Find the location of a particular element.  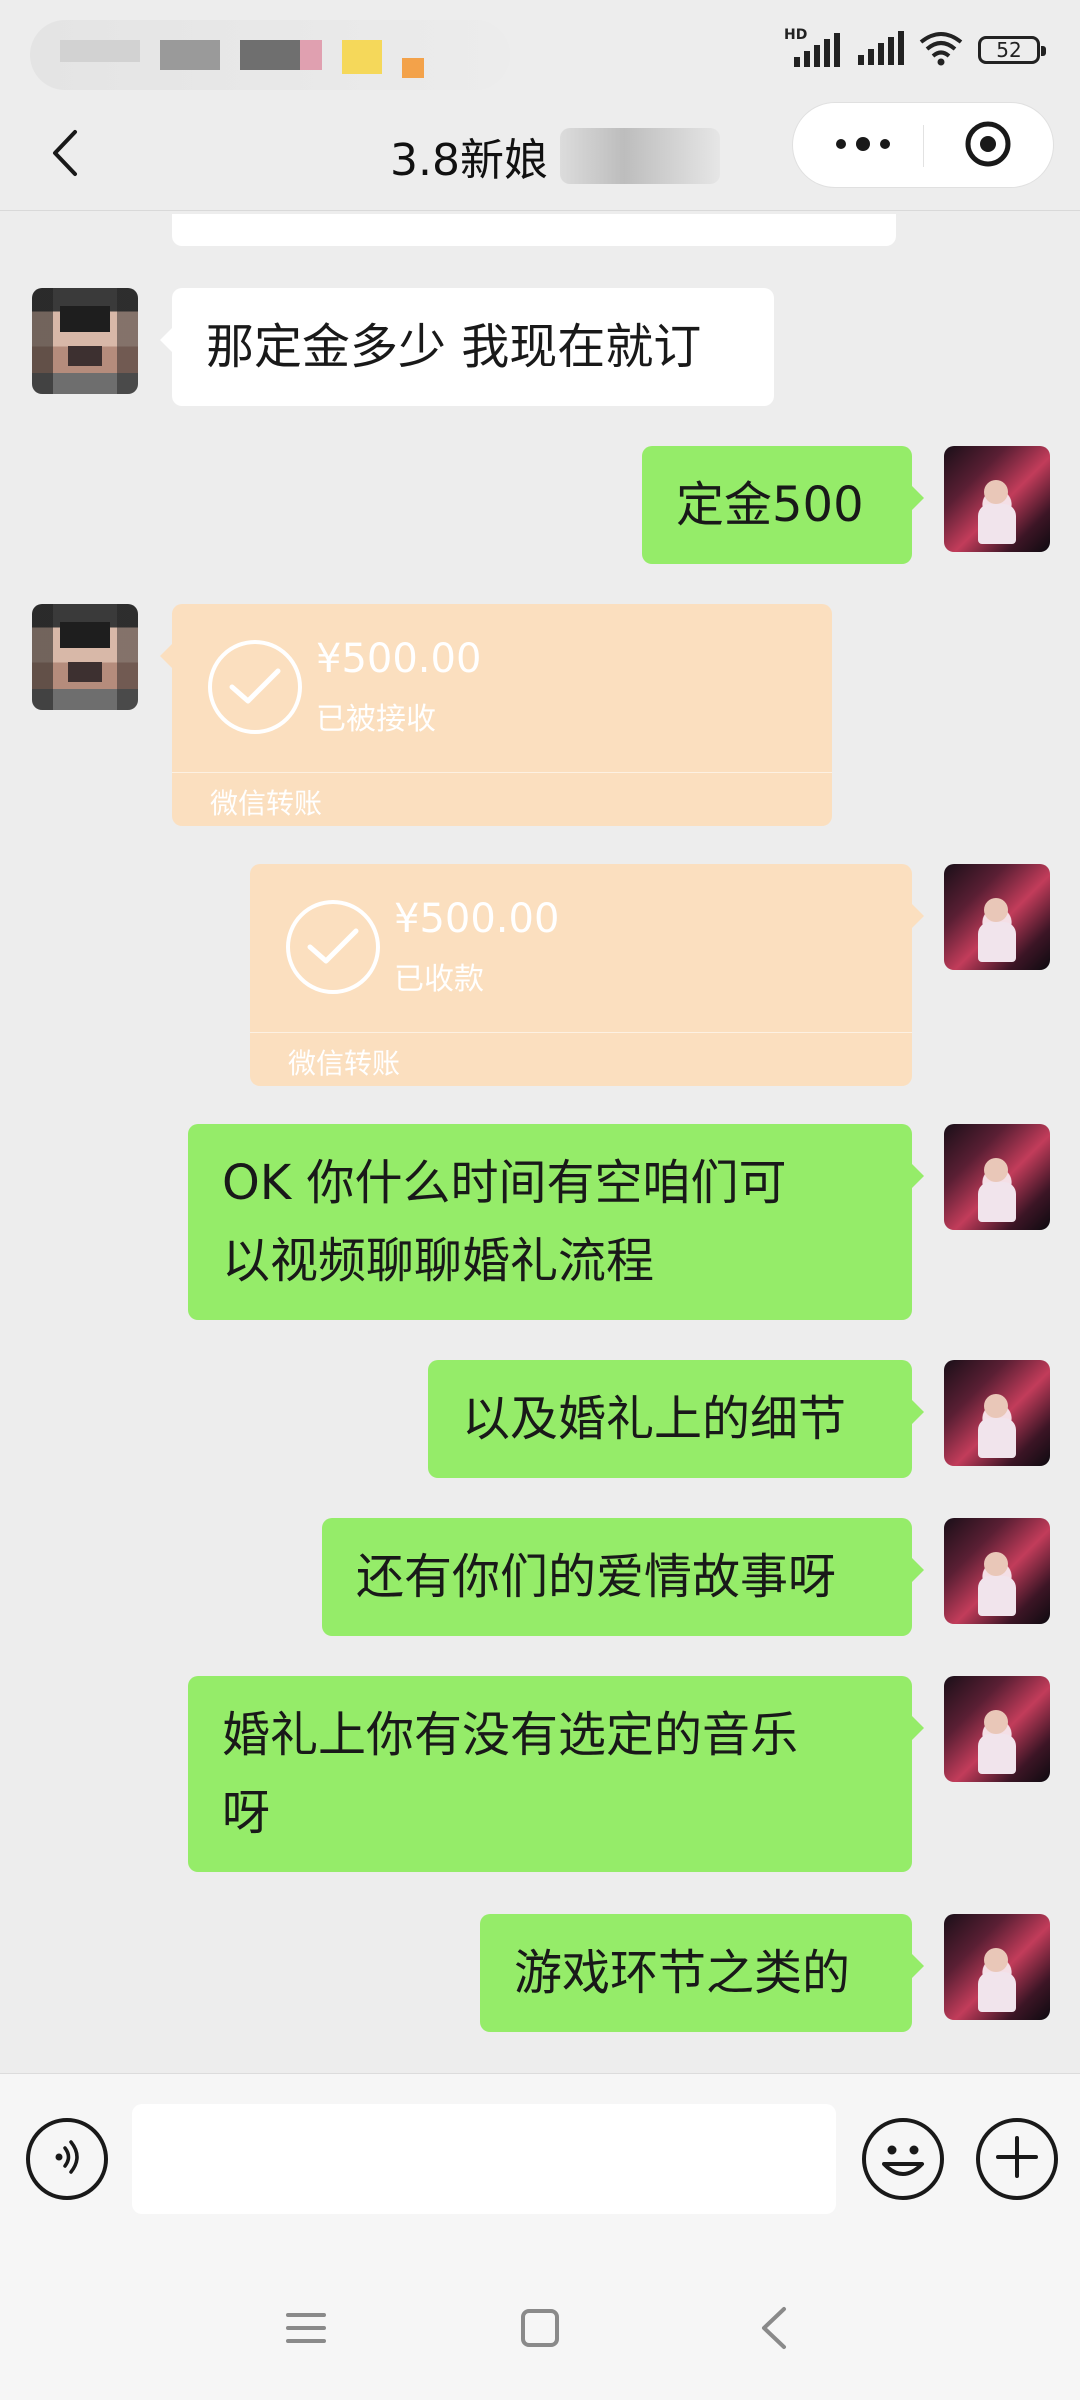

message-text: 游戏环节之类的 is located at coordinates (682, 1973).